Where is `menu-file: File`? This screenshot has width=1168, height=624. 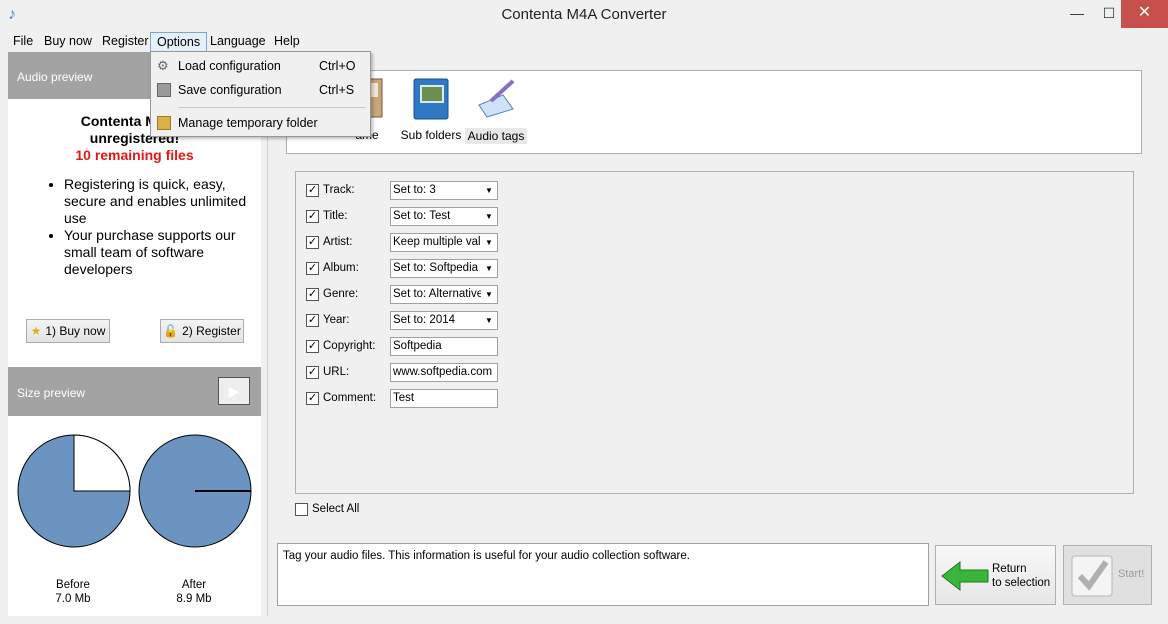
menu-file: File is located at coordinates (23, 42).